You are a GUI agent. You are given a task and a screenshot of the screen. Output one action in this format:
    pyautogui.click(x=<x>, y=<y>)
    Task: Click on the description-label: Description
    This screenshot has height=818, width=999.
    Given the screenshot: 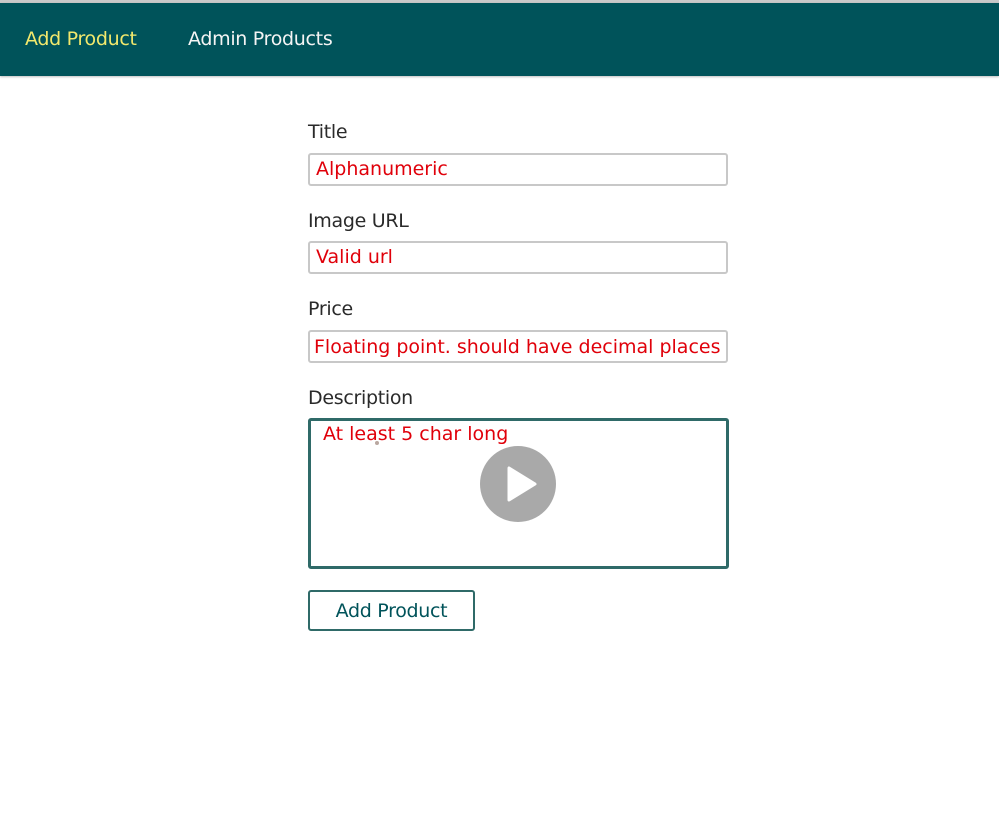 What is the action you would take?
    pyautogui.click(x=360, y=398)
    